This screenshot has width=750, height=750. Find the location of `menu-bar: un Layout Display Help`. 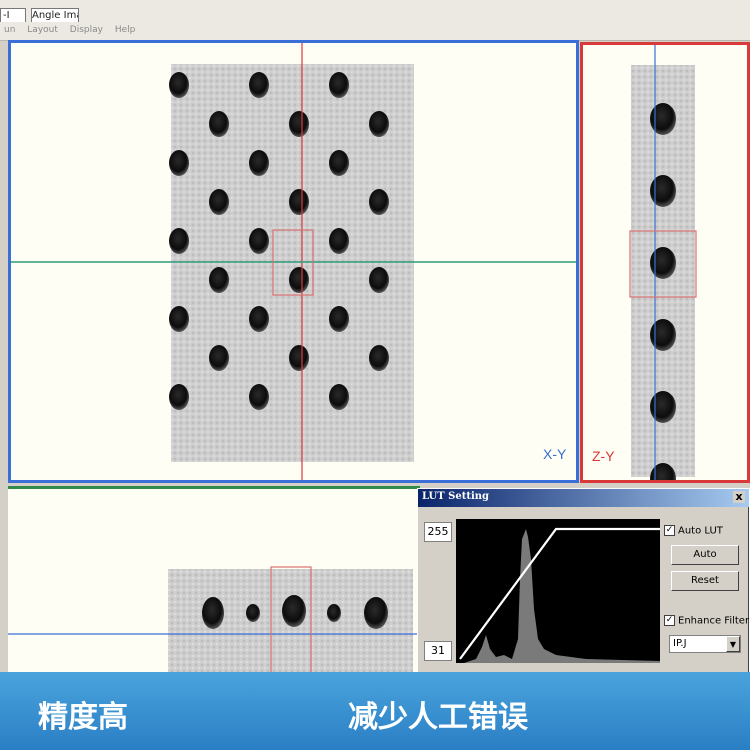

menu-bar: un Layout Display Help is located at coordinates (74, 31).